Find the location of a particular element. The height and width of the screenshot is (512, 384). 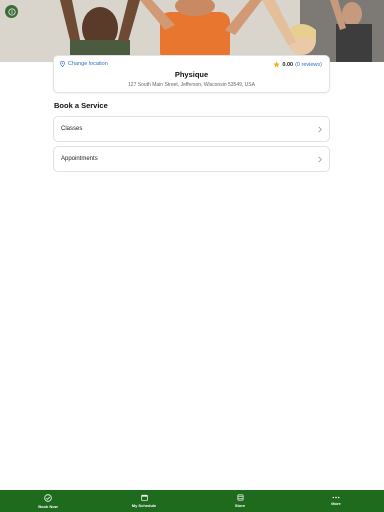

rating-score: 0.00 is located at coordinates (288, 64).